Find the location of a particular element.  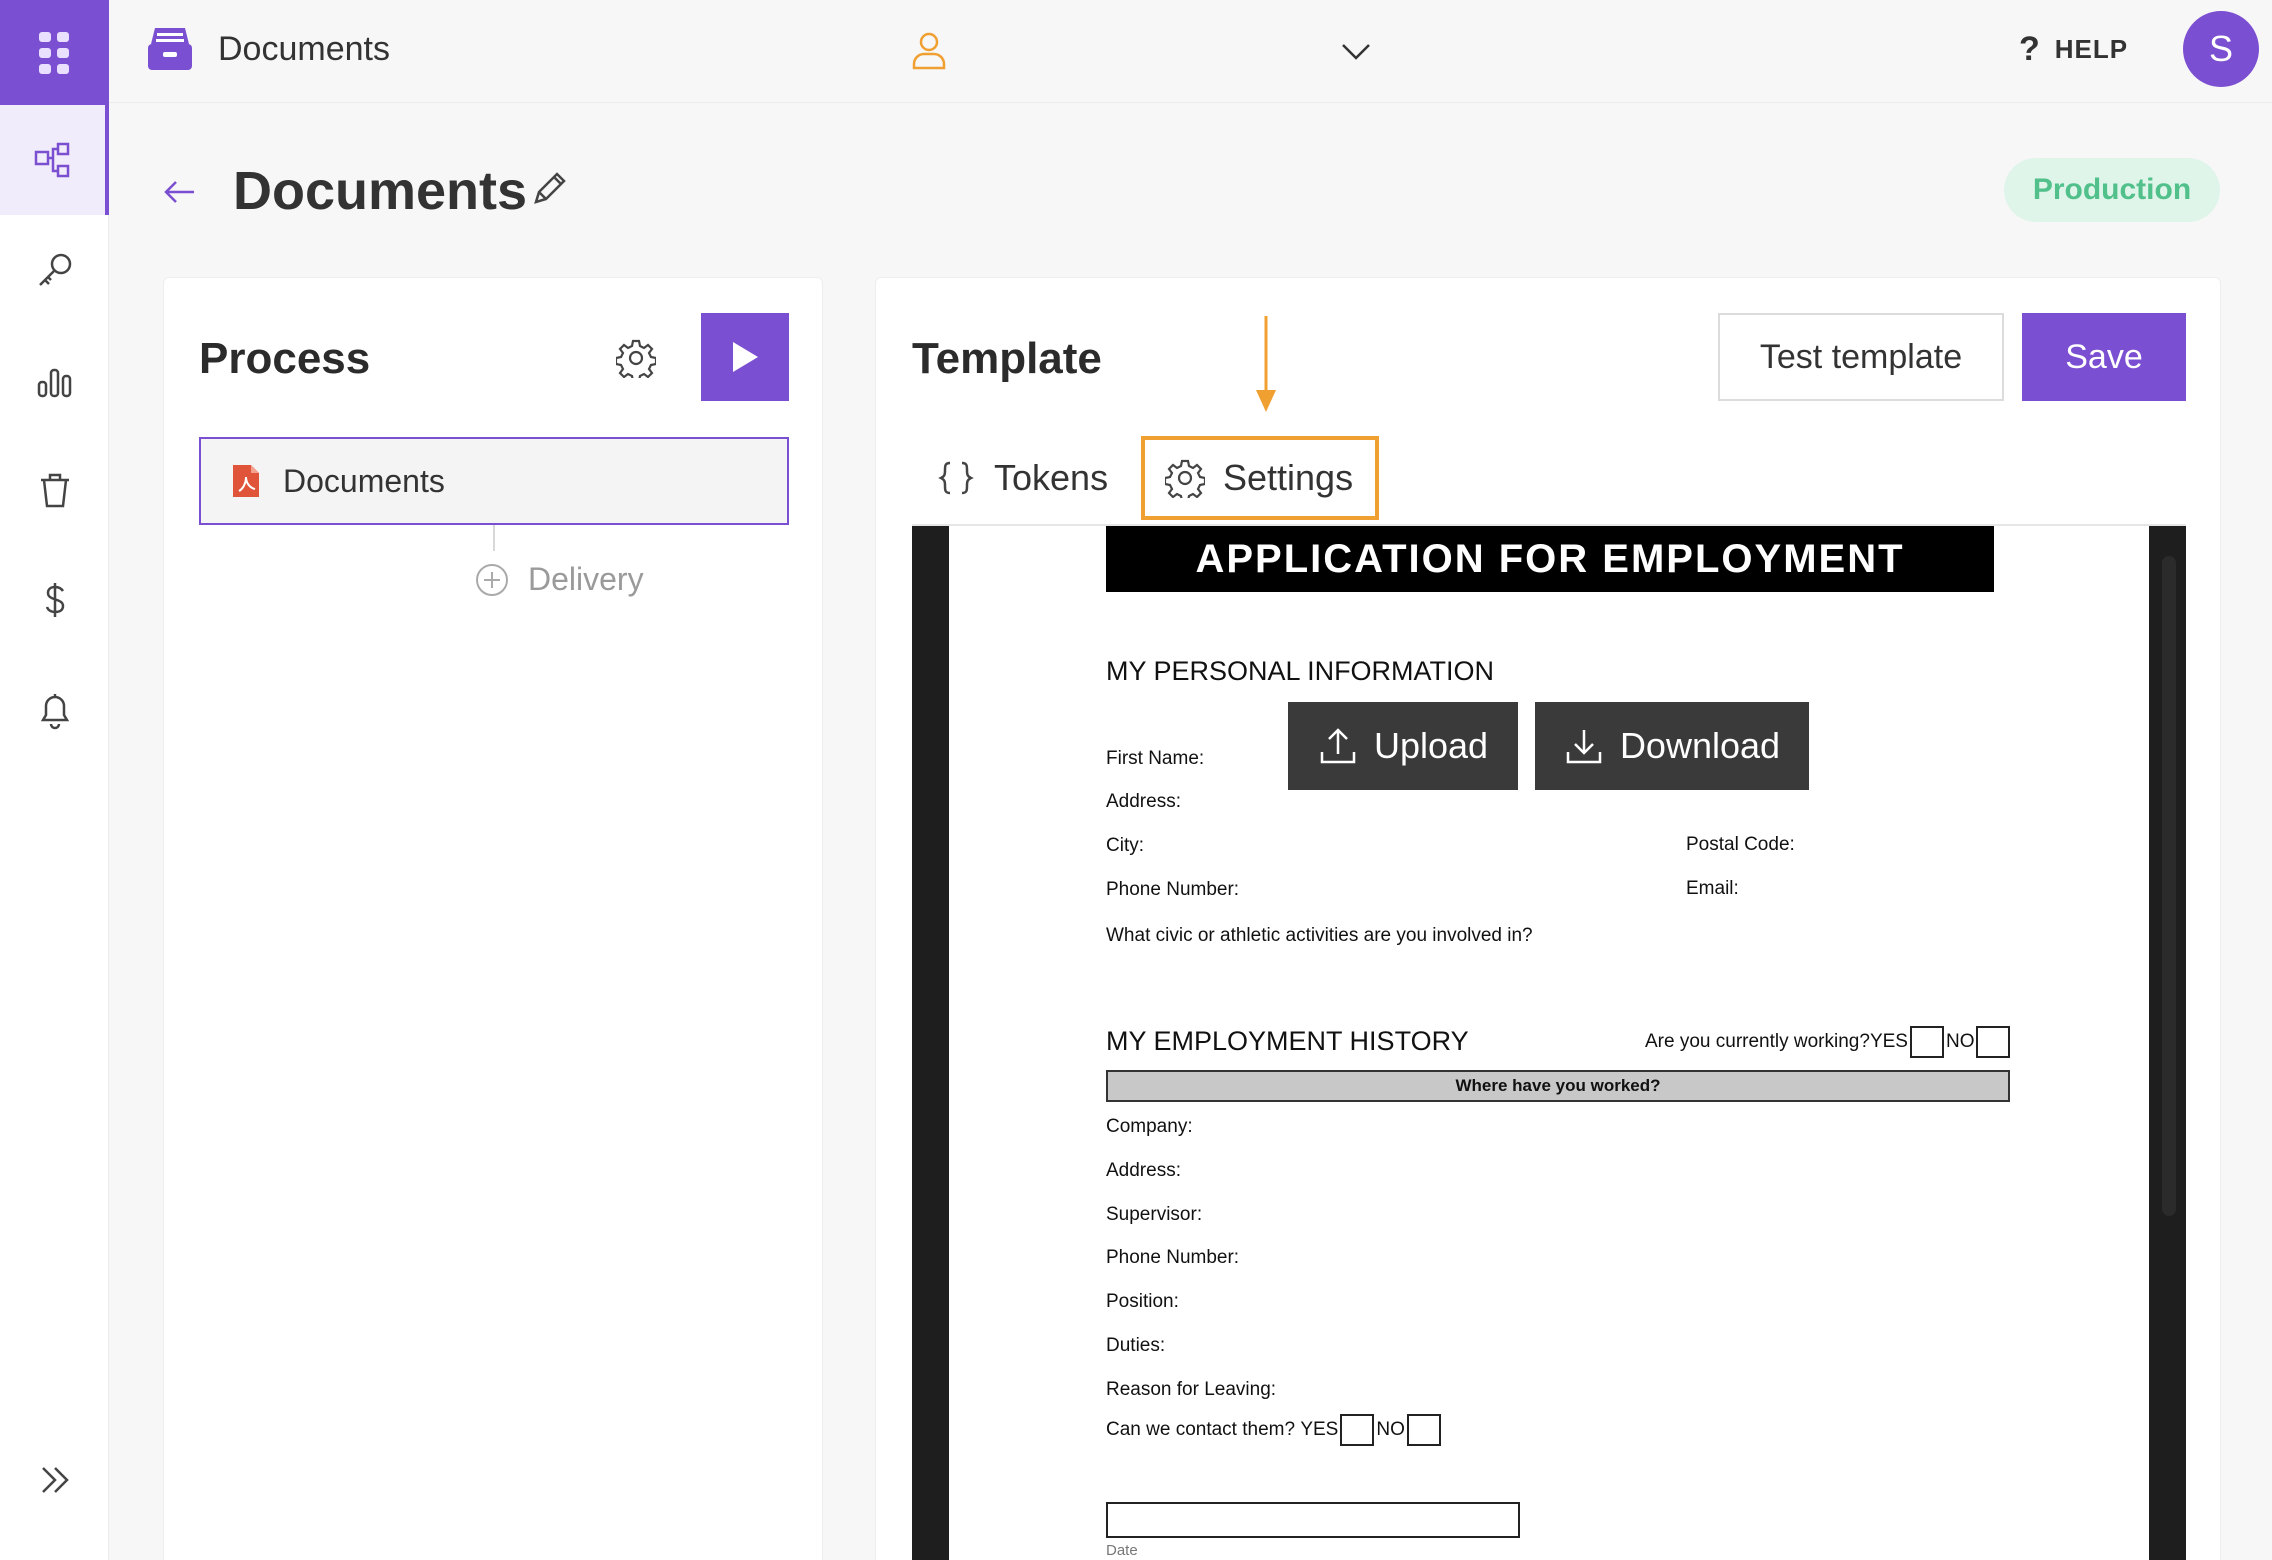

key-icon is located at coordinates (54, 269).